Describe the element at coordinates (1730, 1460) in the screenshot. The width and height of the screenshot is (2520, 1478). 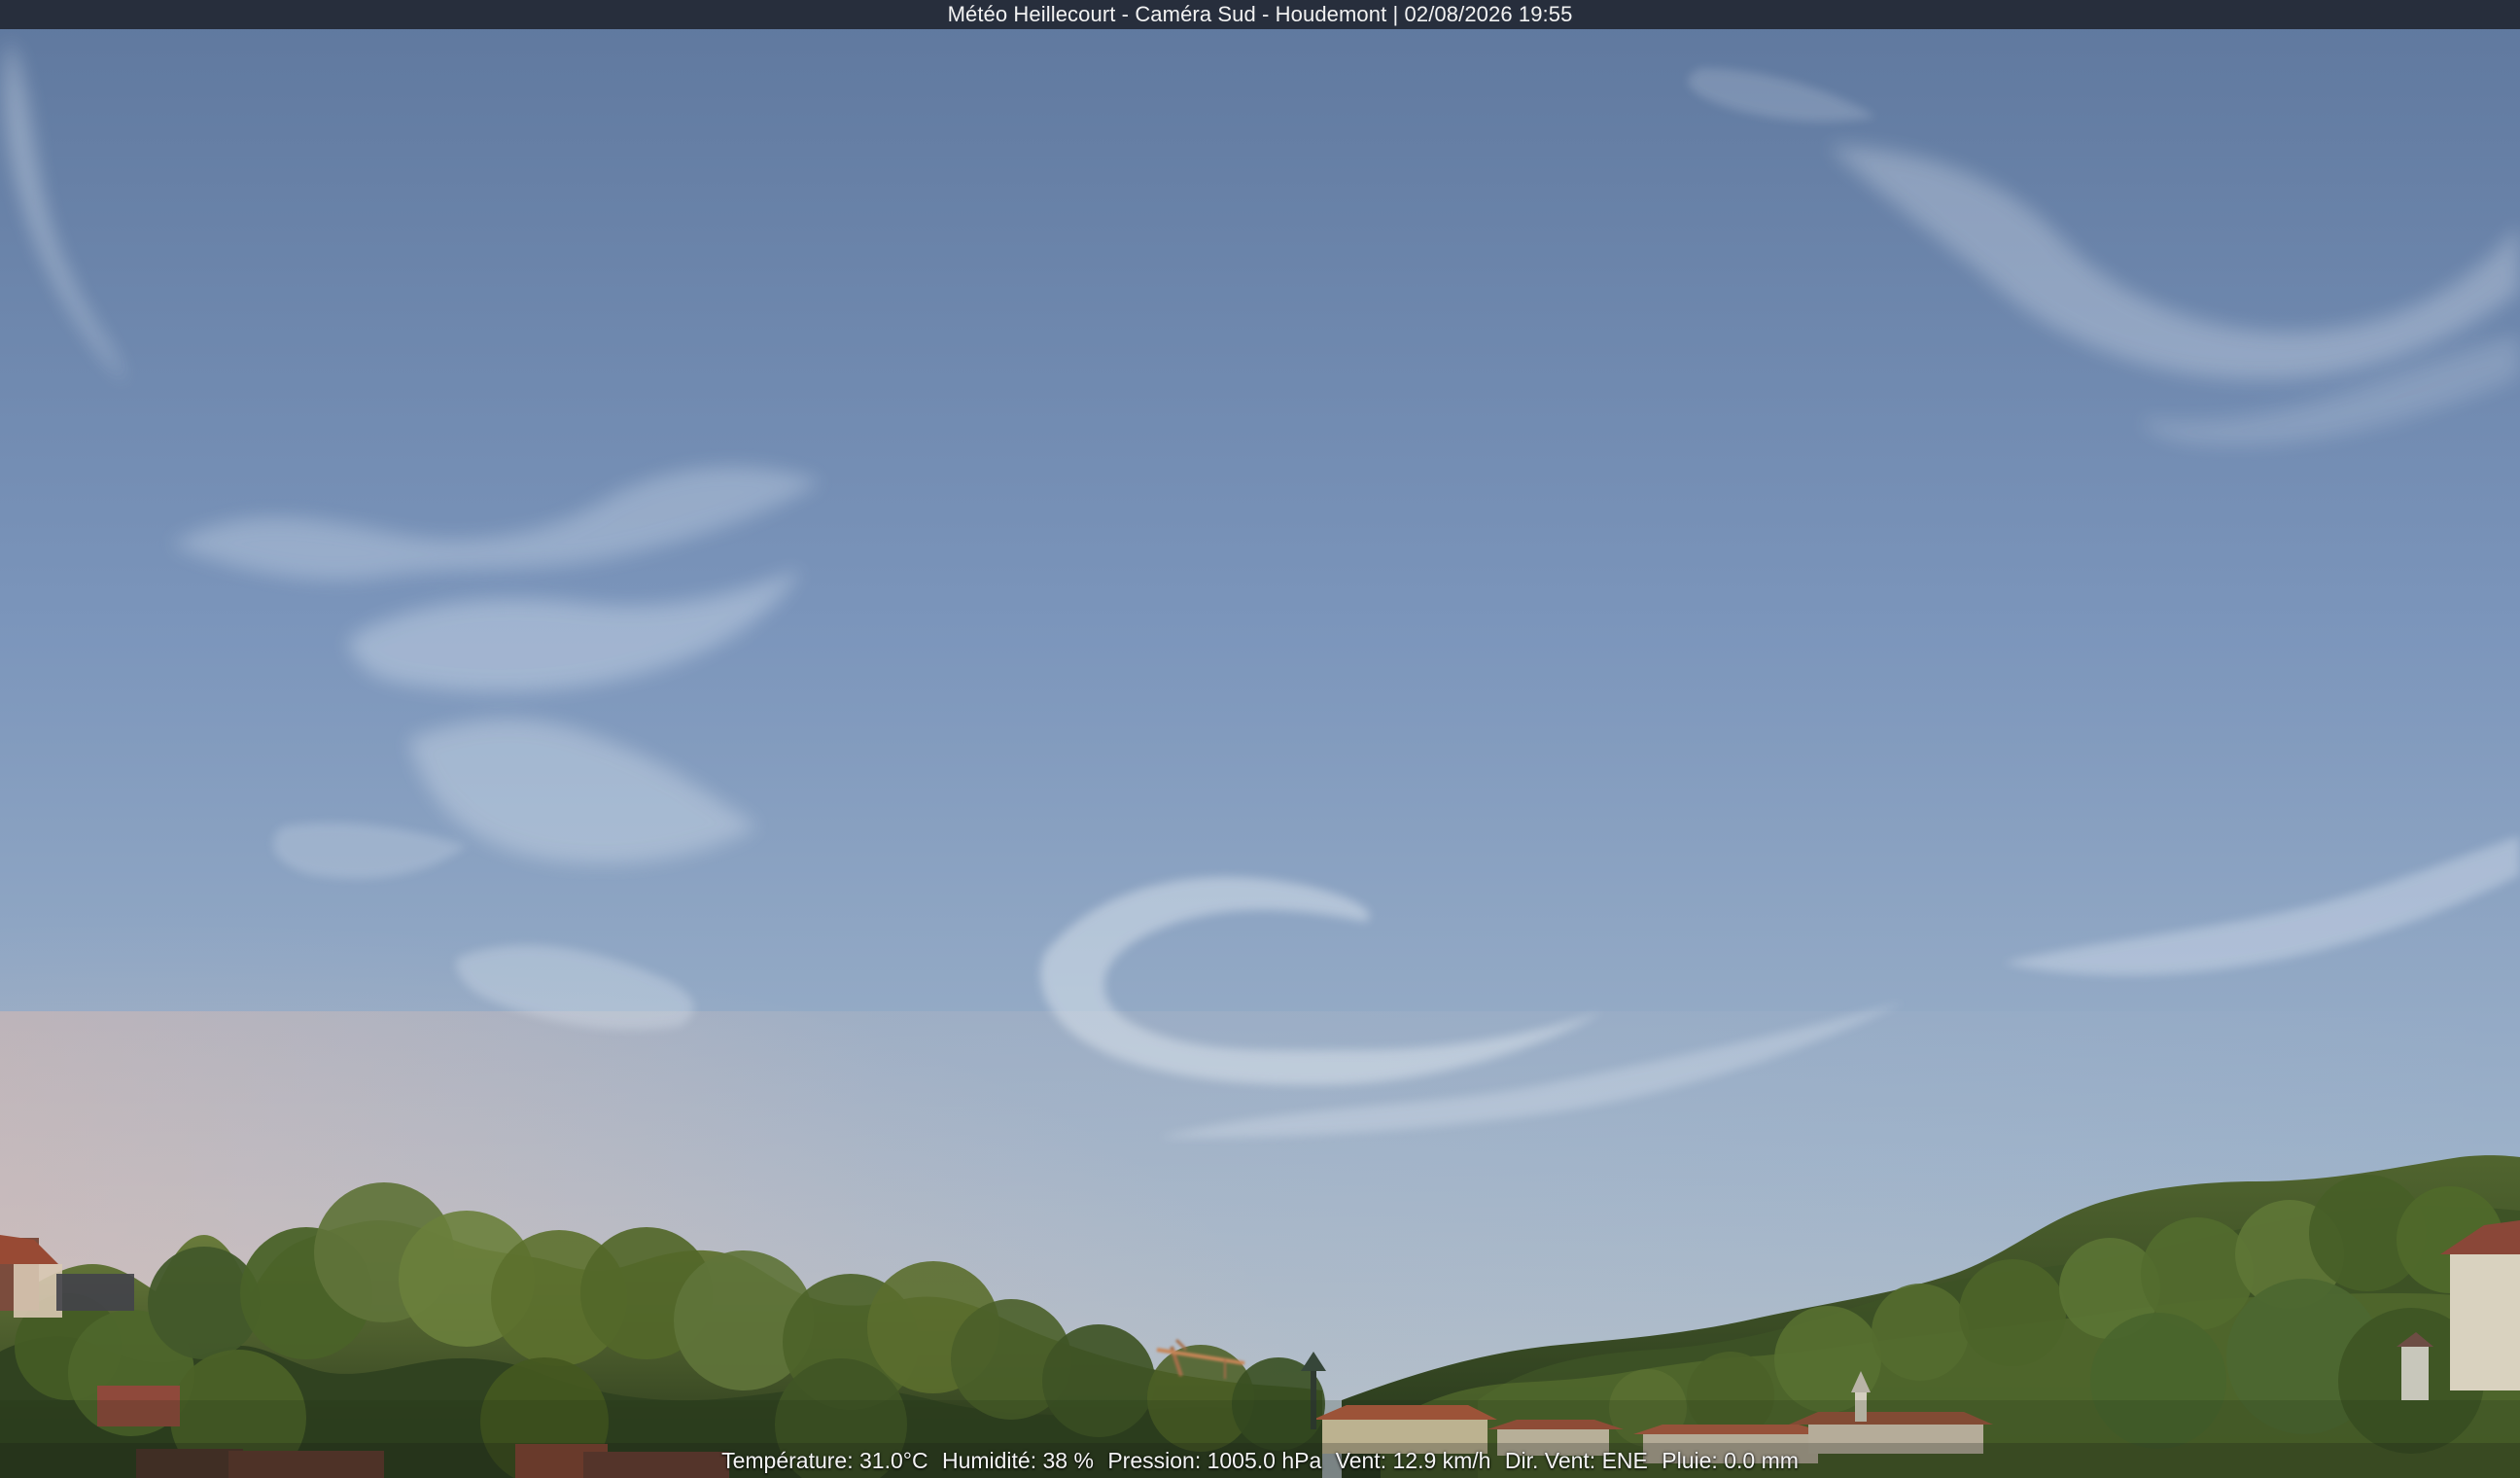
I see `rain-reading: Pluie: 0.0 mm` at that location.